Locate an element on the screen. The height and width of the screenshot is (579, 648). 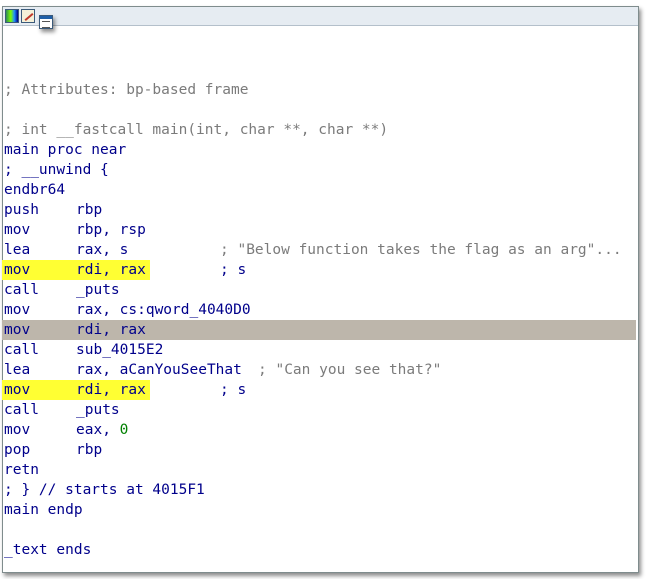
operand: rbp, rsp is located at coordinates (111, 230).